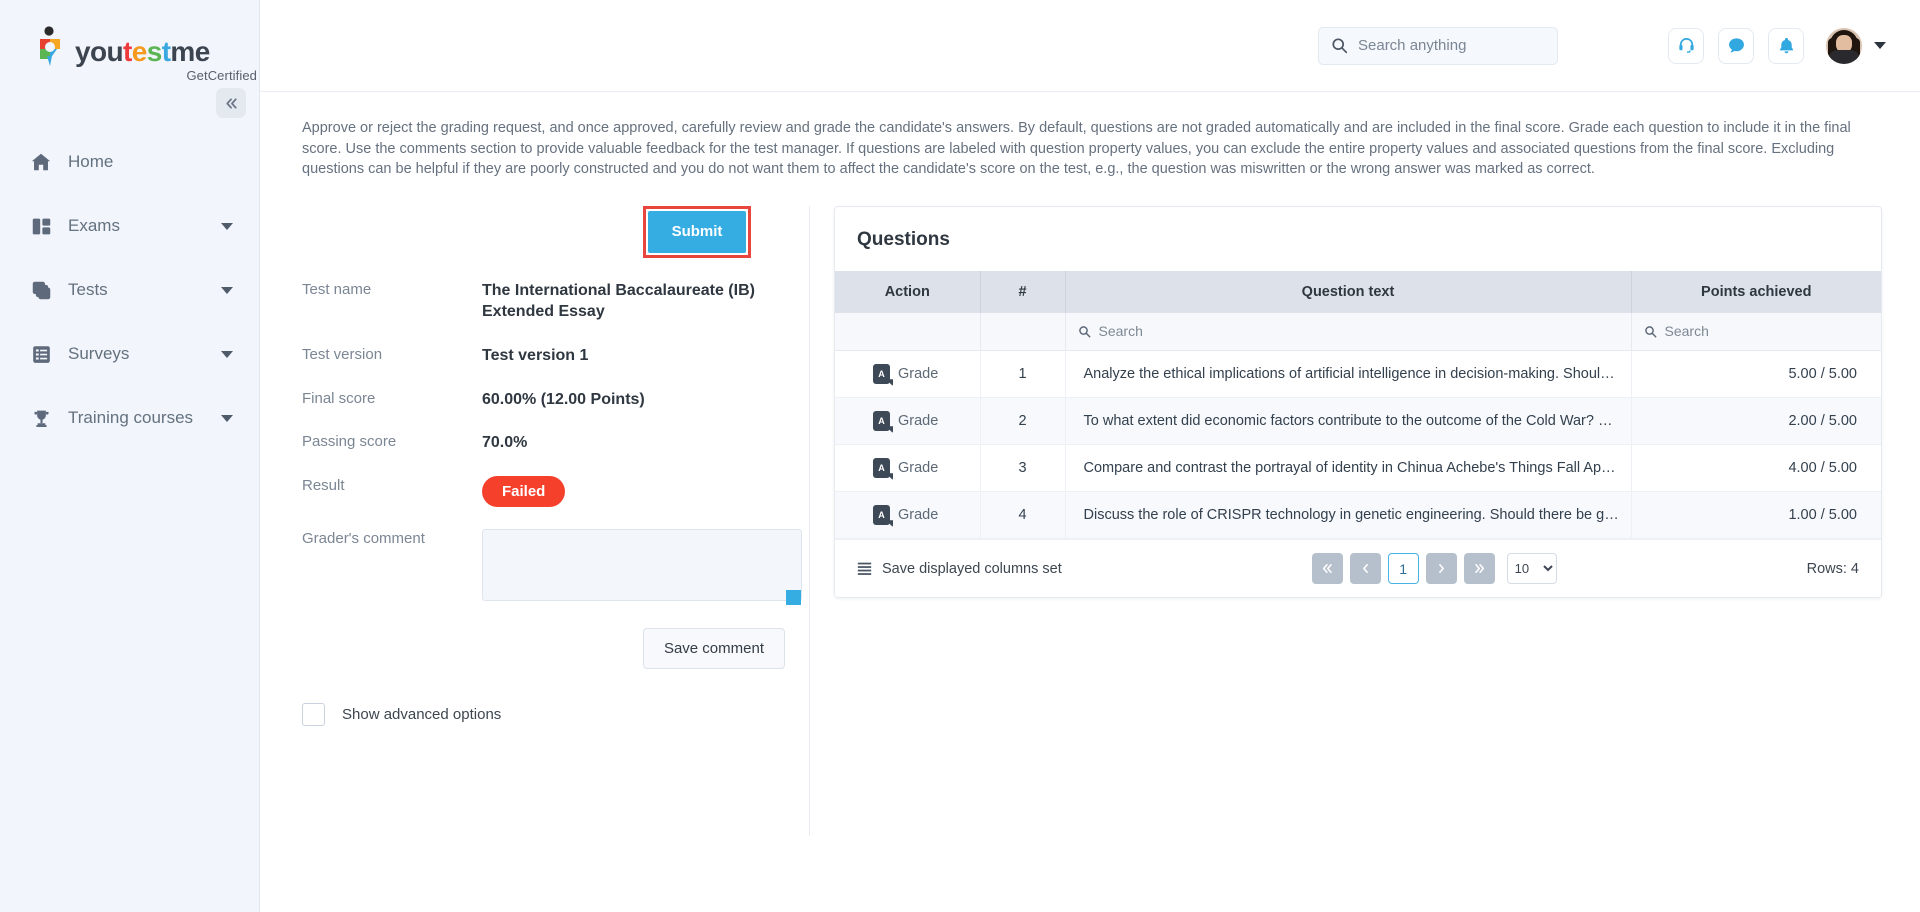  What do you see at coordinates (313, 714) in the screenshot?
I see `show-advanced-options-checkbox` at bounding box center [313, 714].